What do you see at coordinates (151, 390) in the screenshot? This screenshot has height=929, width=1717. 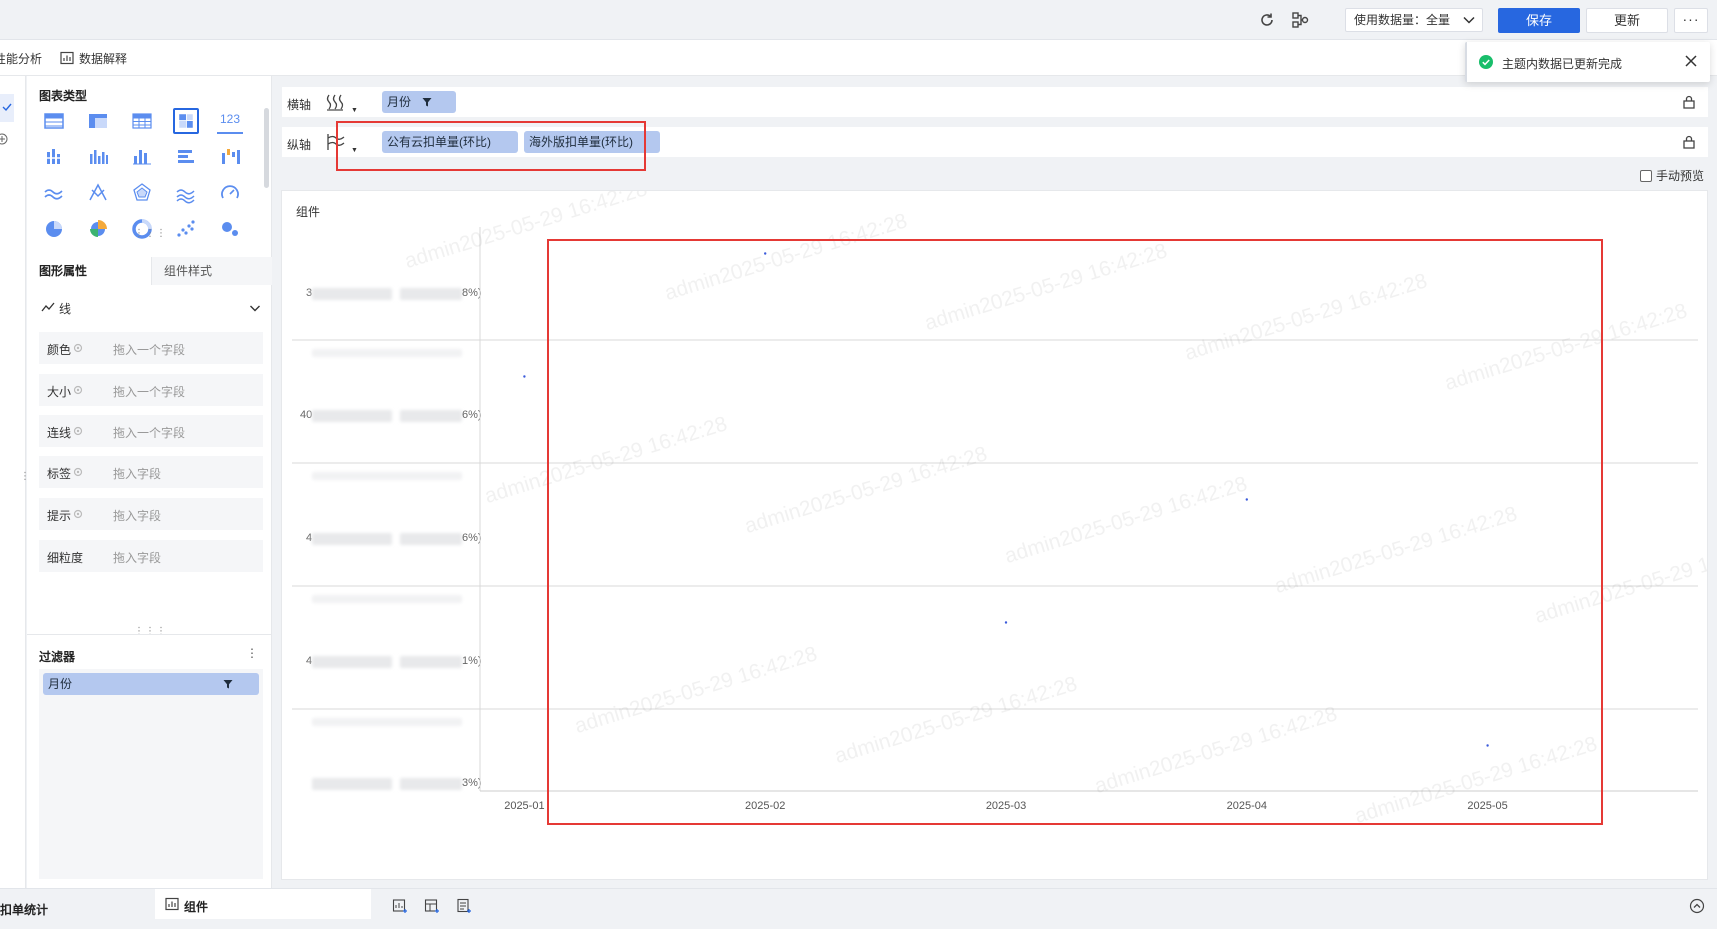 I see `attr-size-drop: 大小 拖入一个字段` at bounding box center [151, 390].